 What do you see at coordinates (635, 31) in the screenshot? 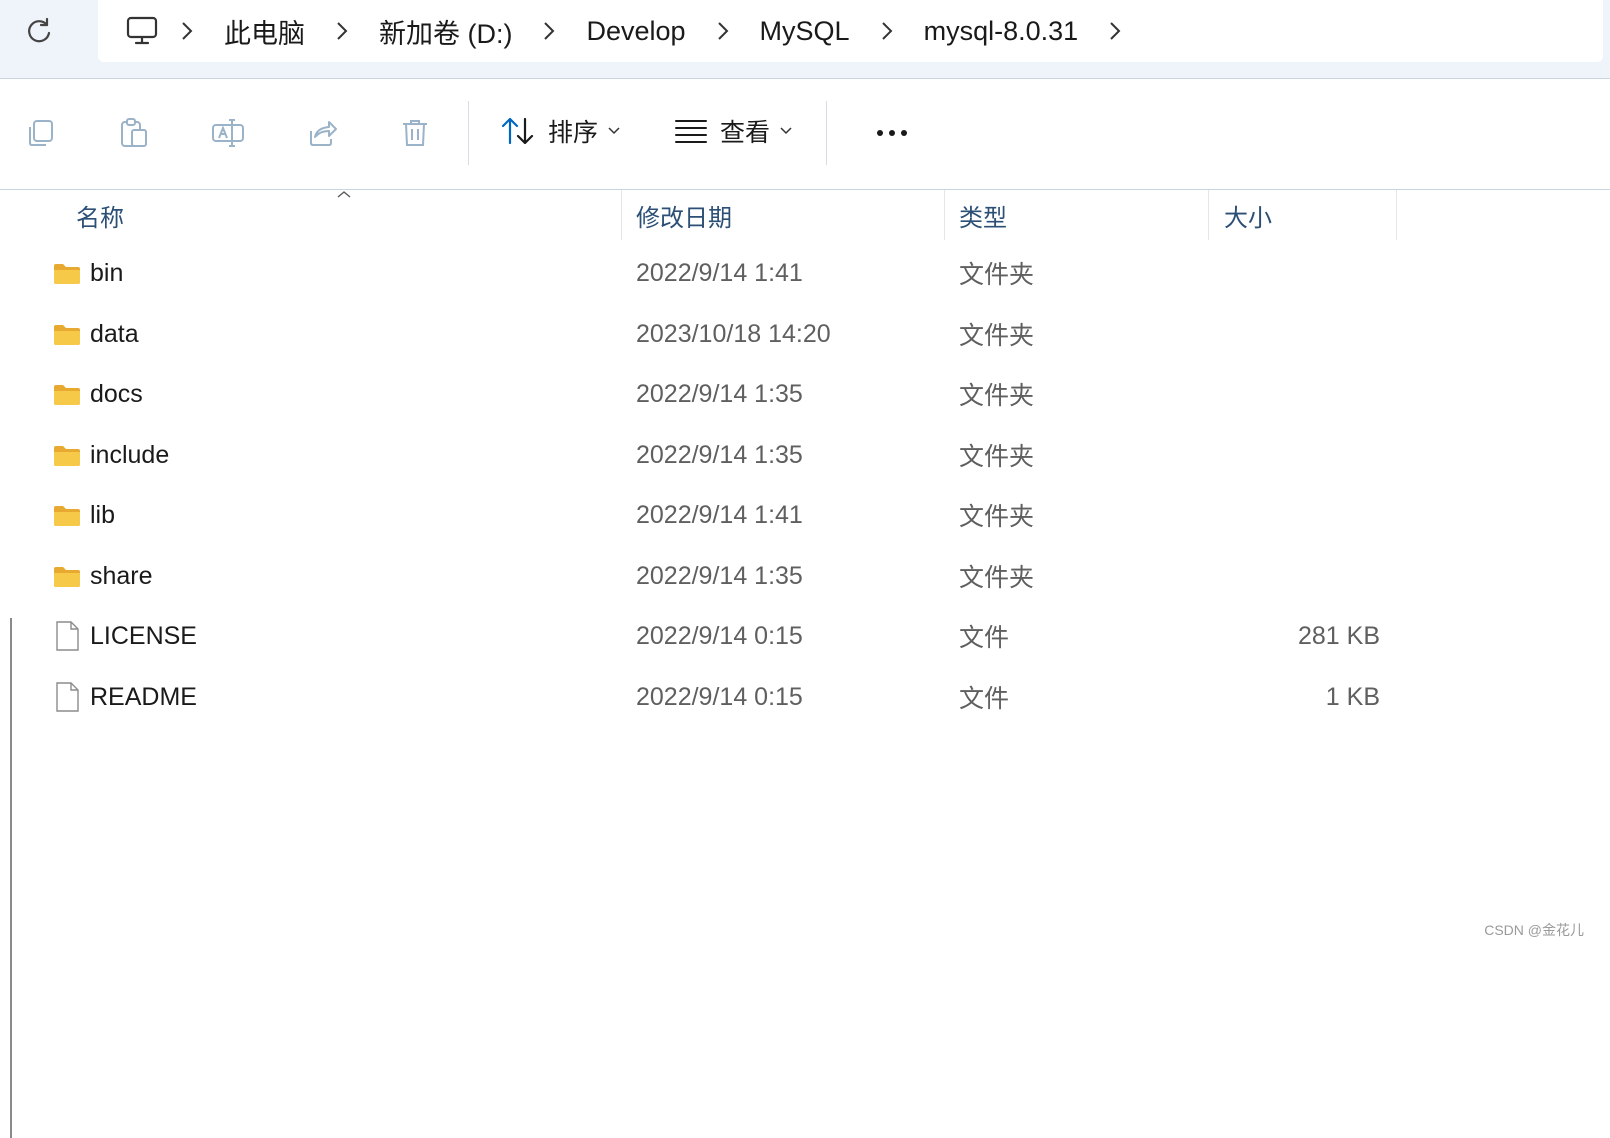
I see `breadcrumb-item: Develop` at bounding box center [635, 31].